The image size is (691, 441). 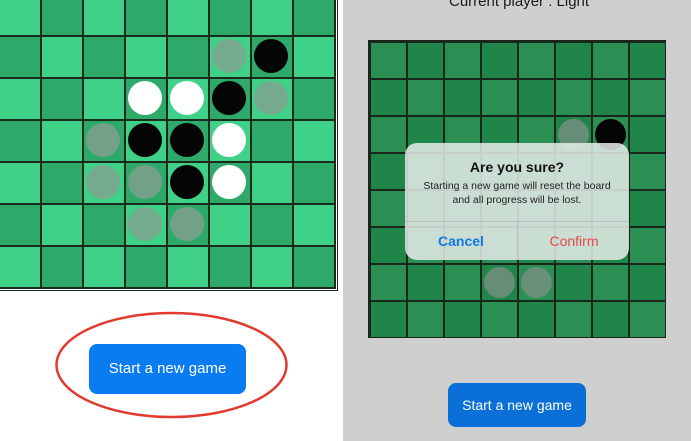 I want to click on dialog-title: Are you sure?, so click(x=517, y=167).